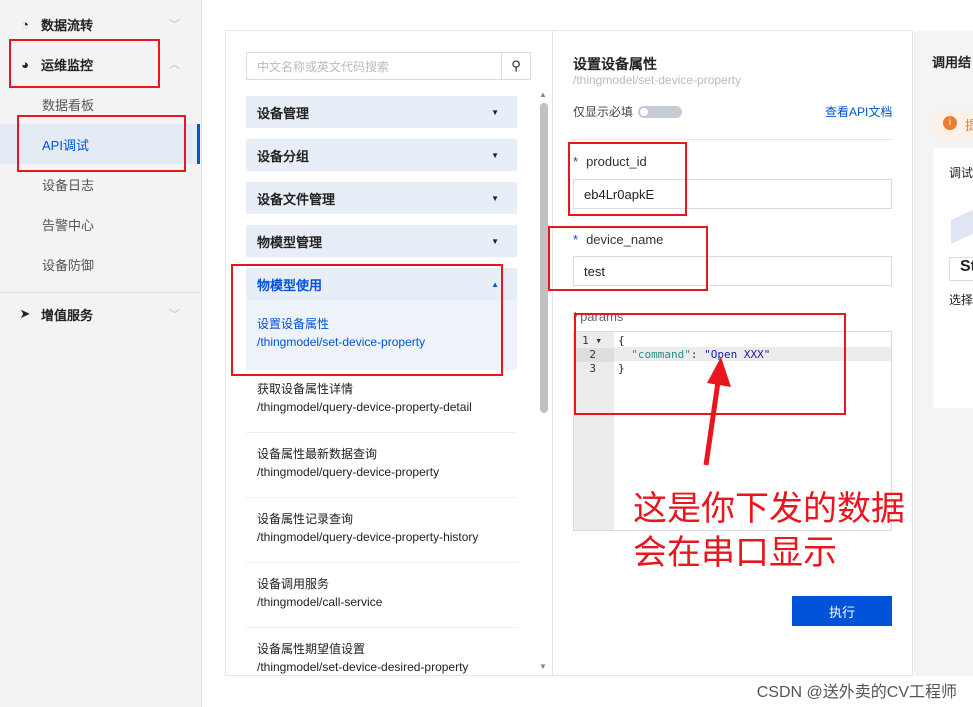 This screenshot has width=973, height=707. What do you see at coordinates (100, 24) in the screenshot?
I see `nav-group-data-flow: ◔ 数据流转 ﹀` at bounding box center [100, 24].